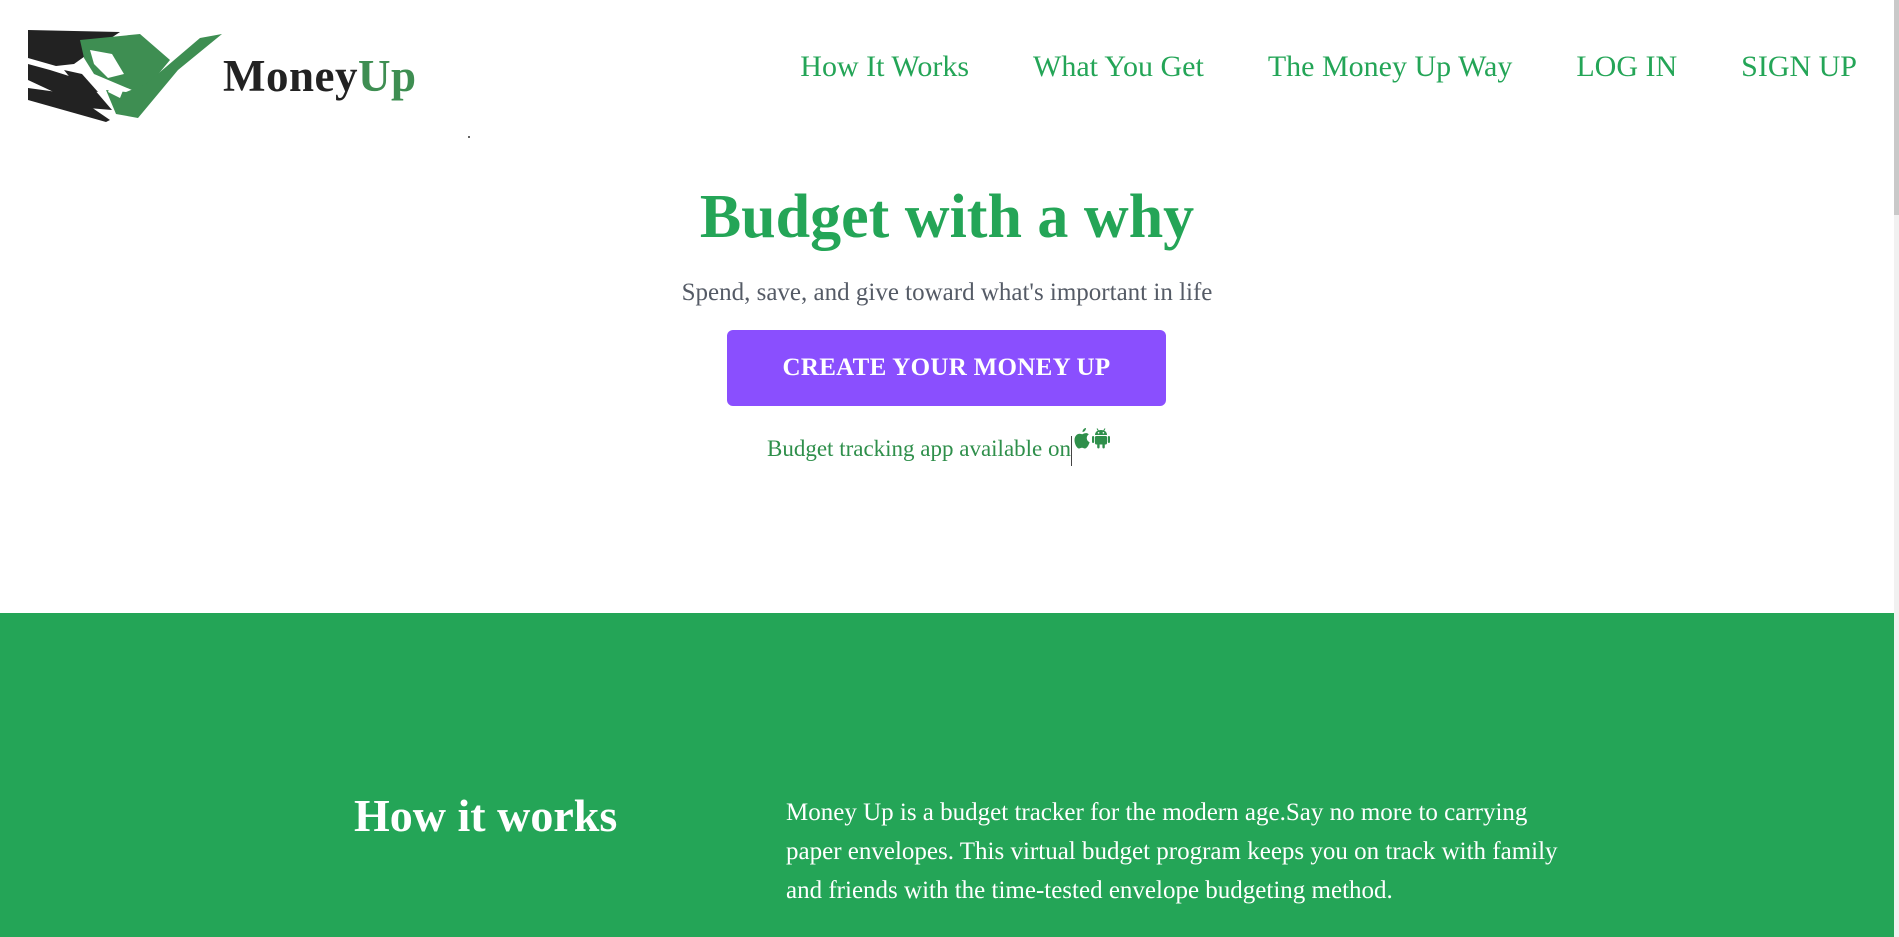 The width and height of the screenshot is (1899, 937). What do you see at coordinates (1626, 67) in the screenshot?
I see `nav-link-log-in: LOG IN` at bounding box center [1626, 67].